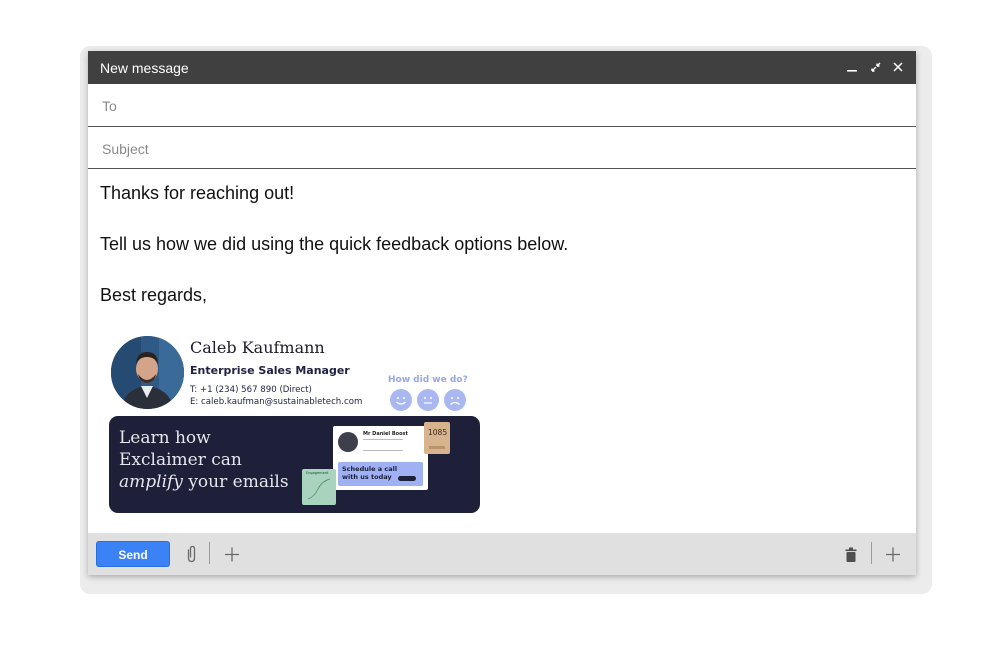 Image resolution: width=1000 pixels, height=647 pixels. I want to click on banner-line-1: Learn how, so click(165, 438).